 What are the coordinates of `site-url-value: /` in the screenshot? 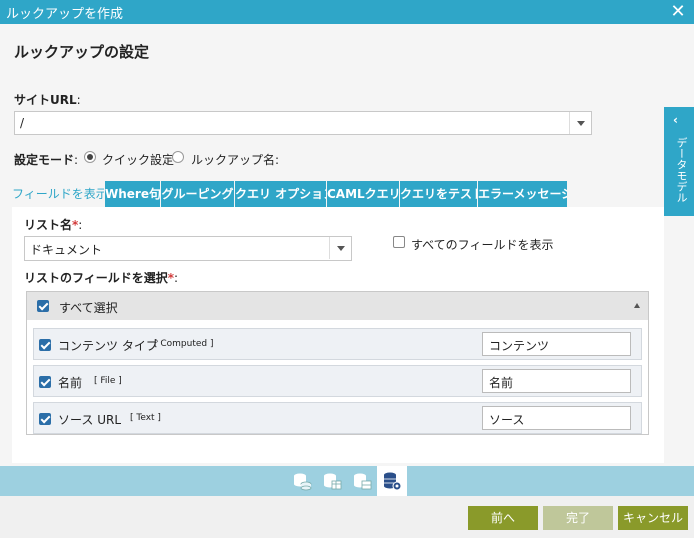 It's located at (22, 123).